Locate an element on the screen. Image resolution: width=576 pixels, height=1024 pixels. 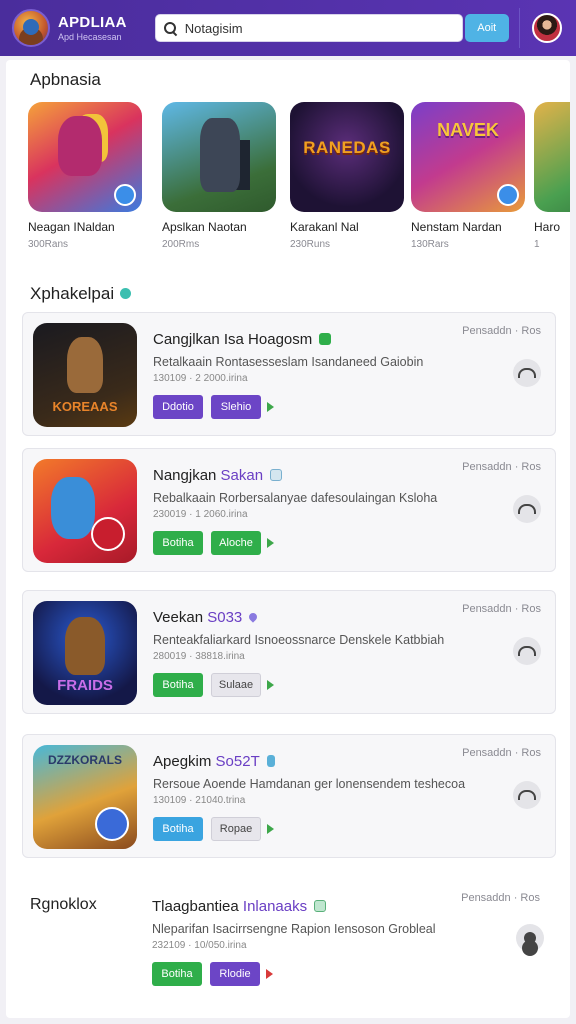
heart-icon is located at coordinates (253, 617).